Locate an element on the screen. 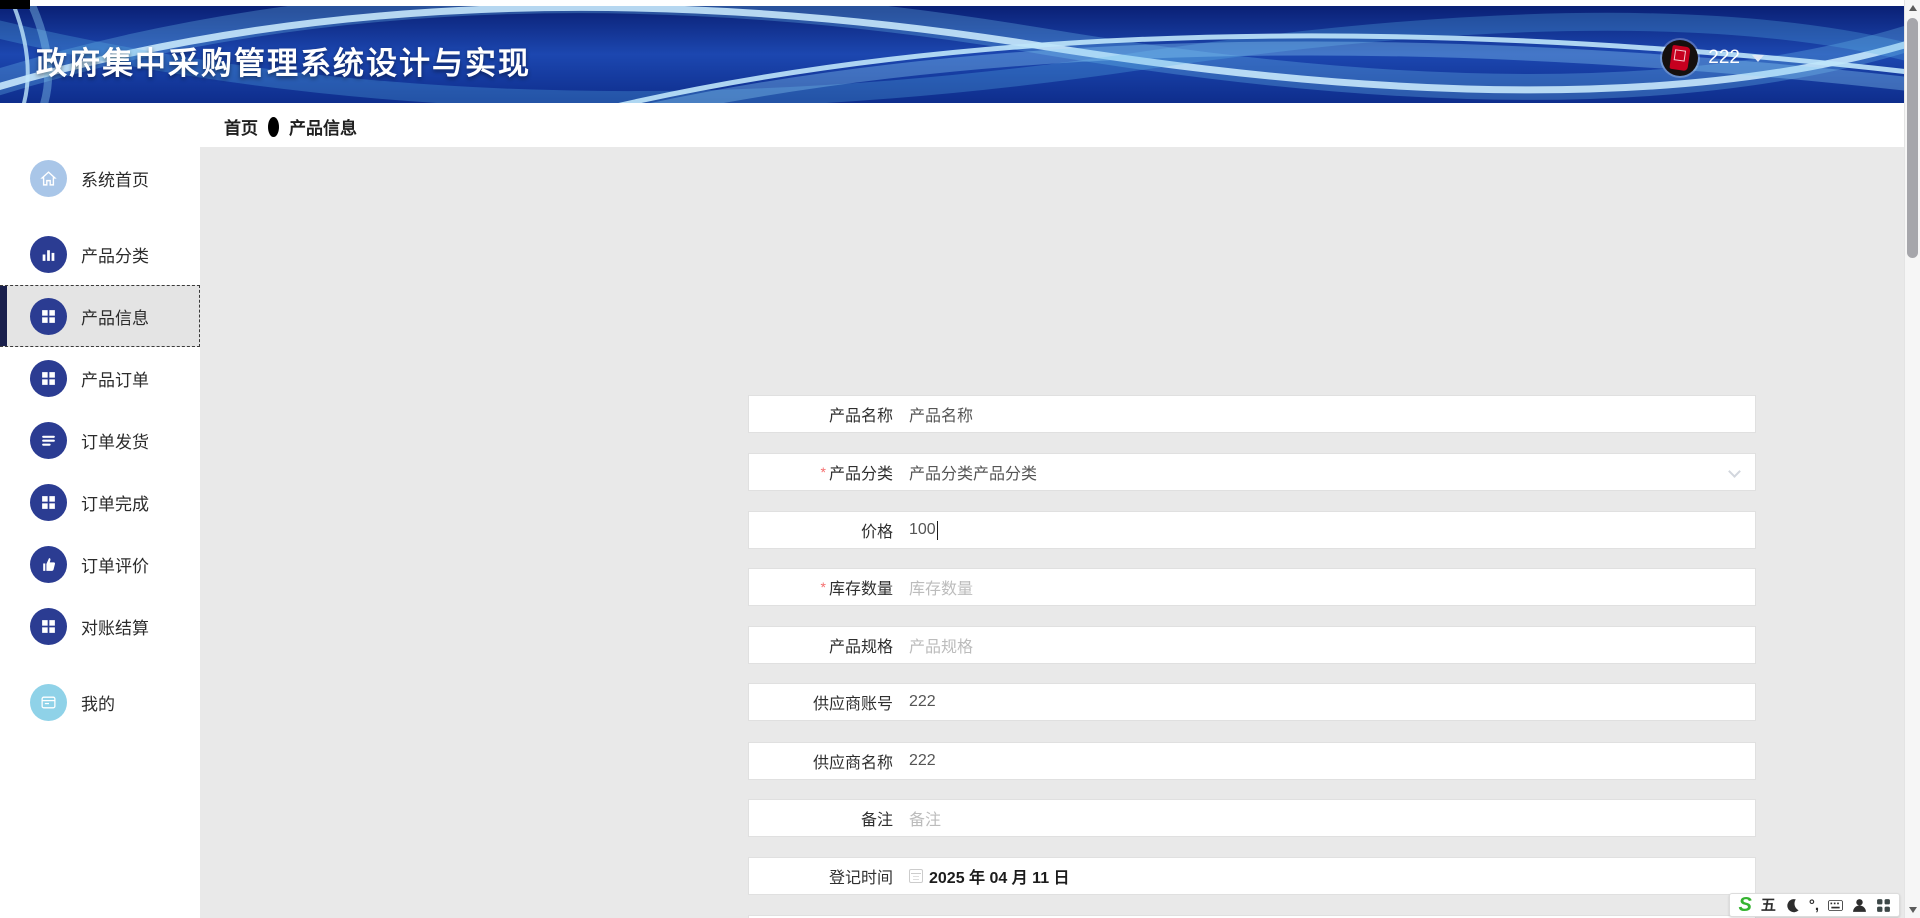 The image size is (1920, 918). sidebar-item-8: 我的 is located at coordinates (100, 702).